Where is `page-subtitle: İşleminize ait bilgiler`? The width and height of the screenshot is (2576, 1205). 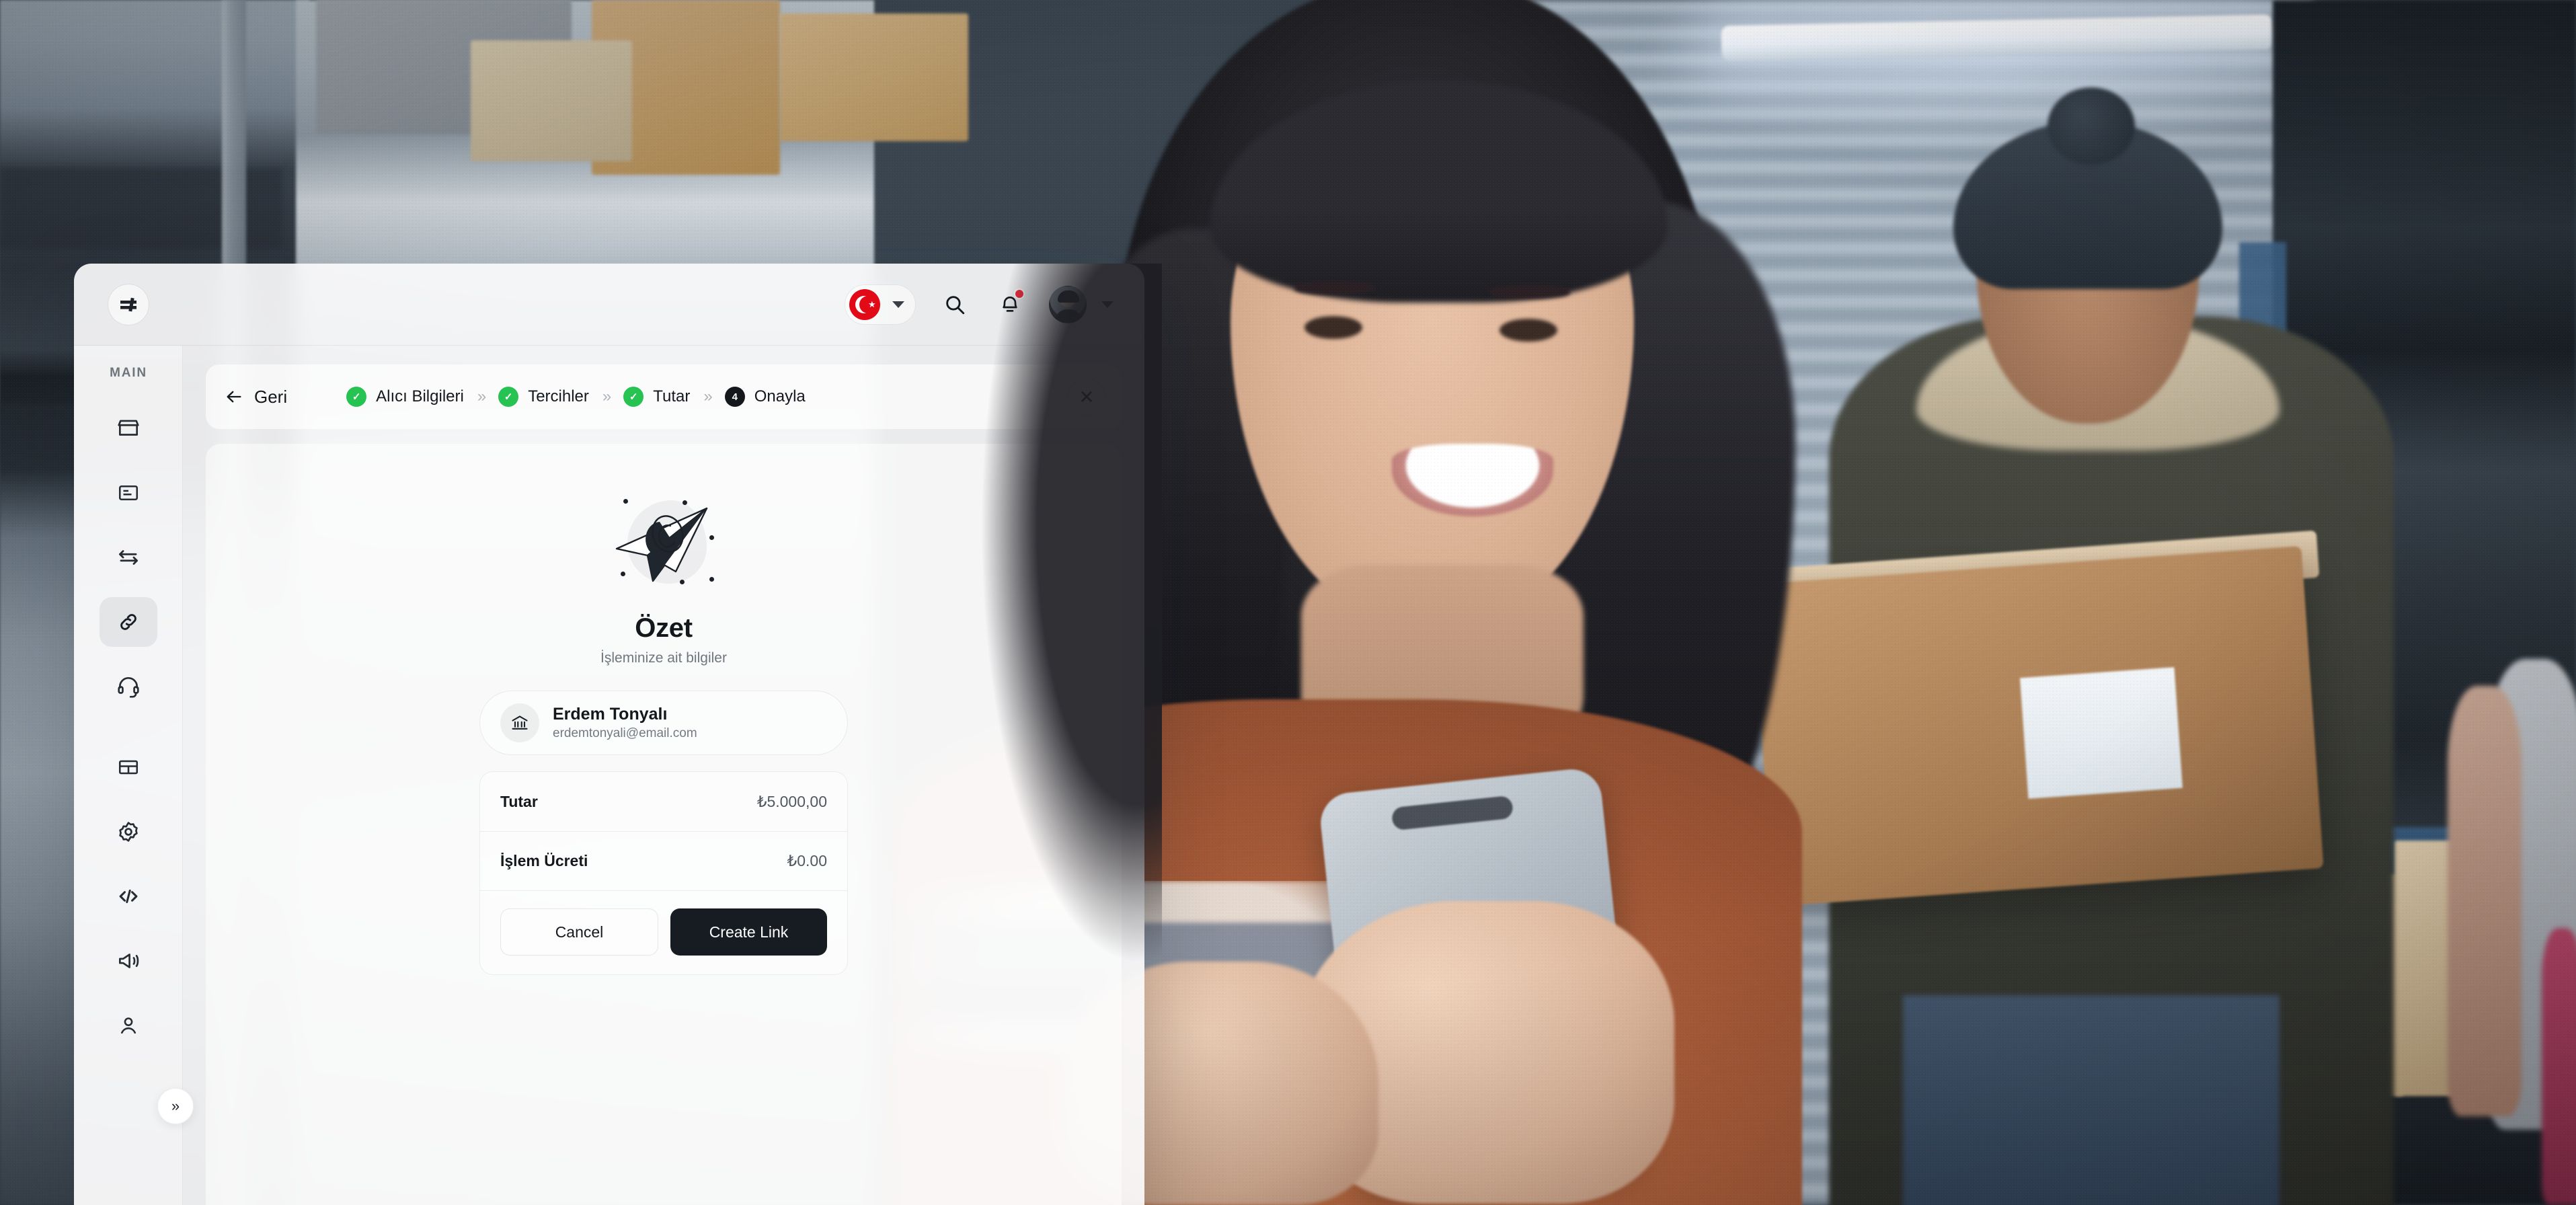
page-subtitle: İşleminize ait bilgiler is located at coordinates (664, 658).